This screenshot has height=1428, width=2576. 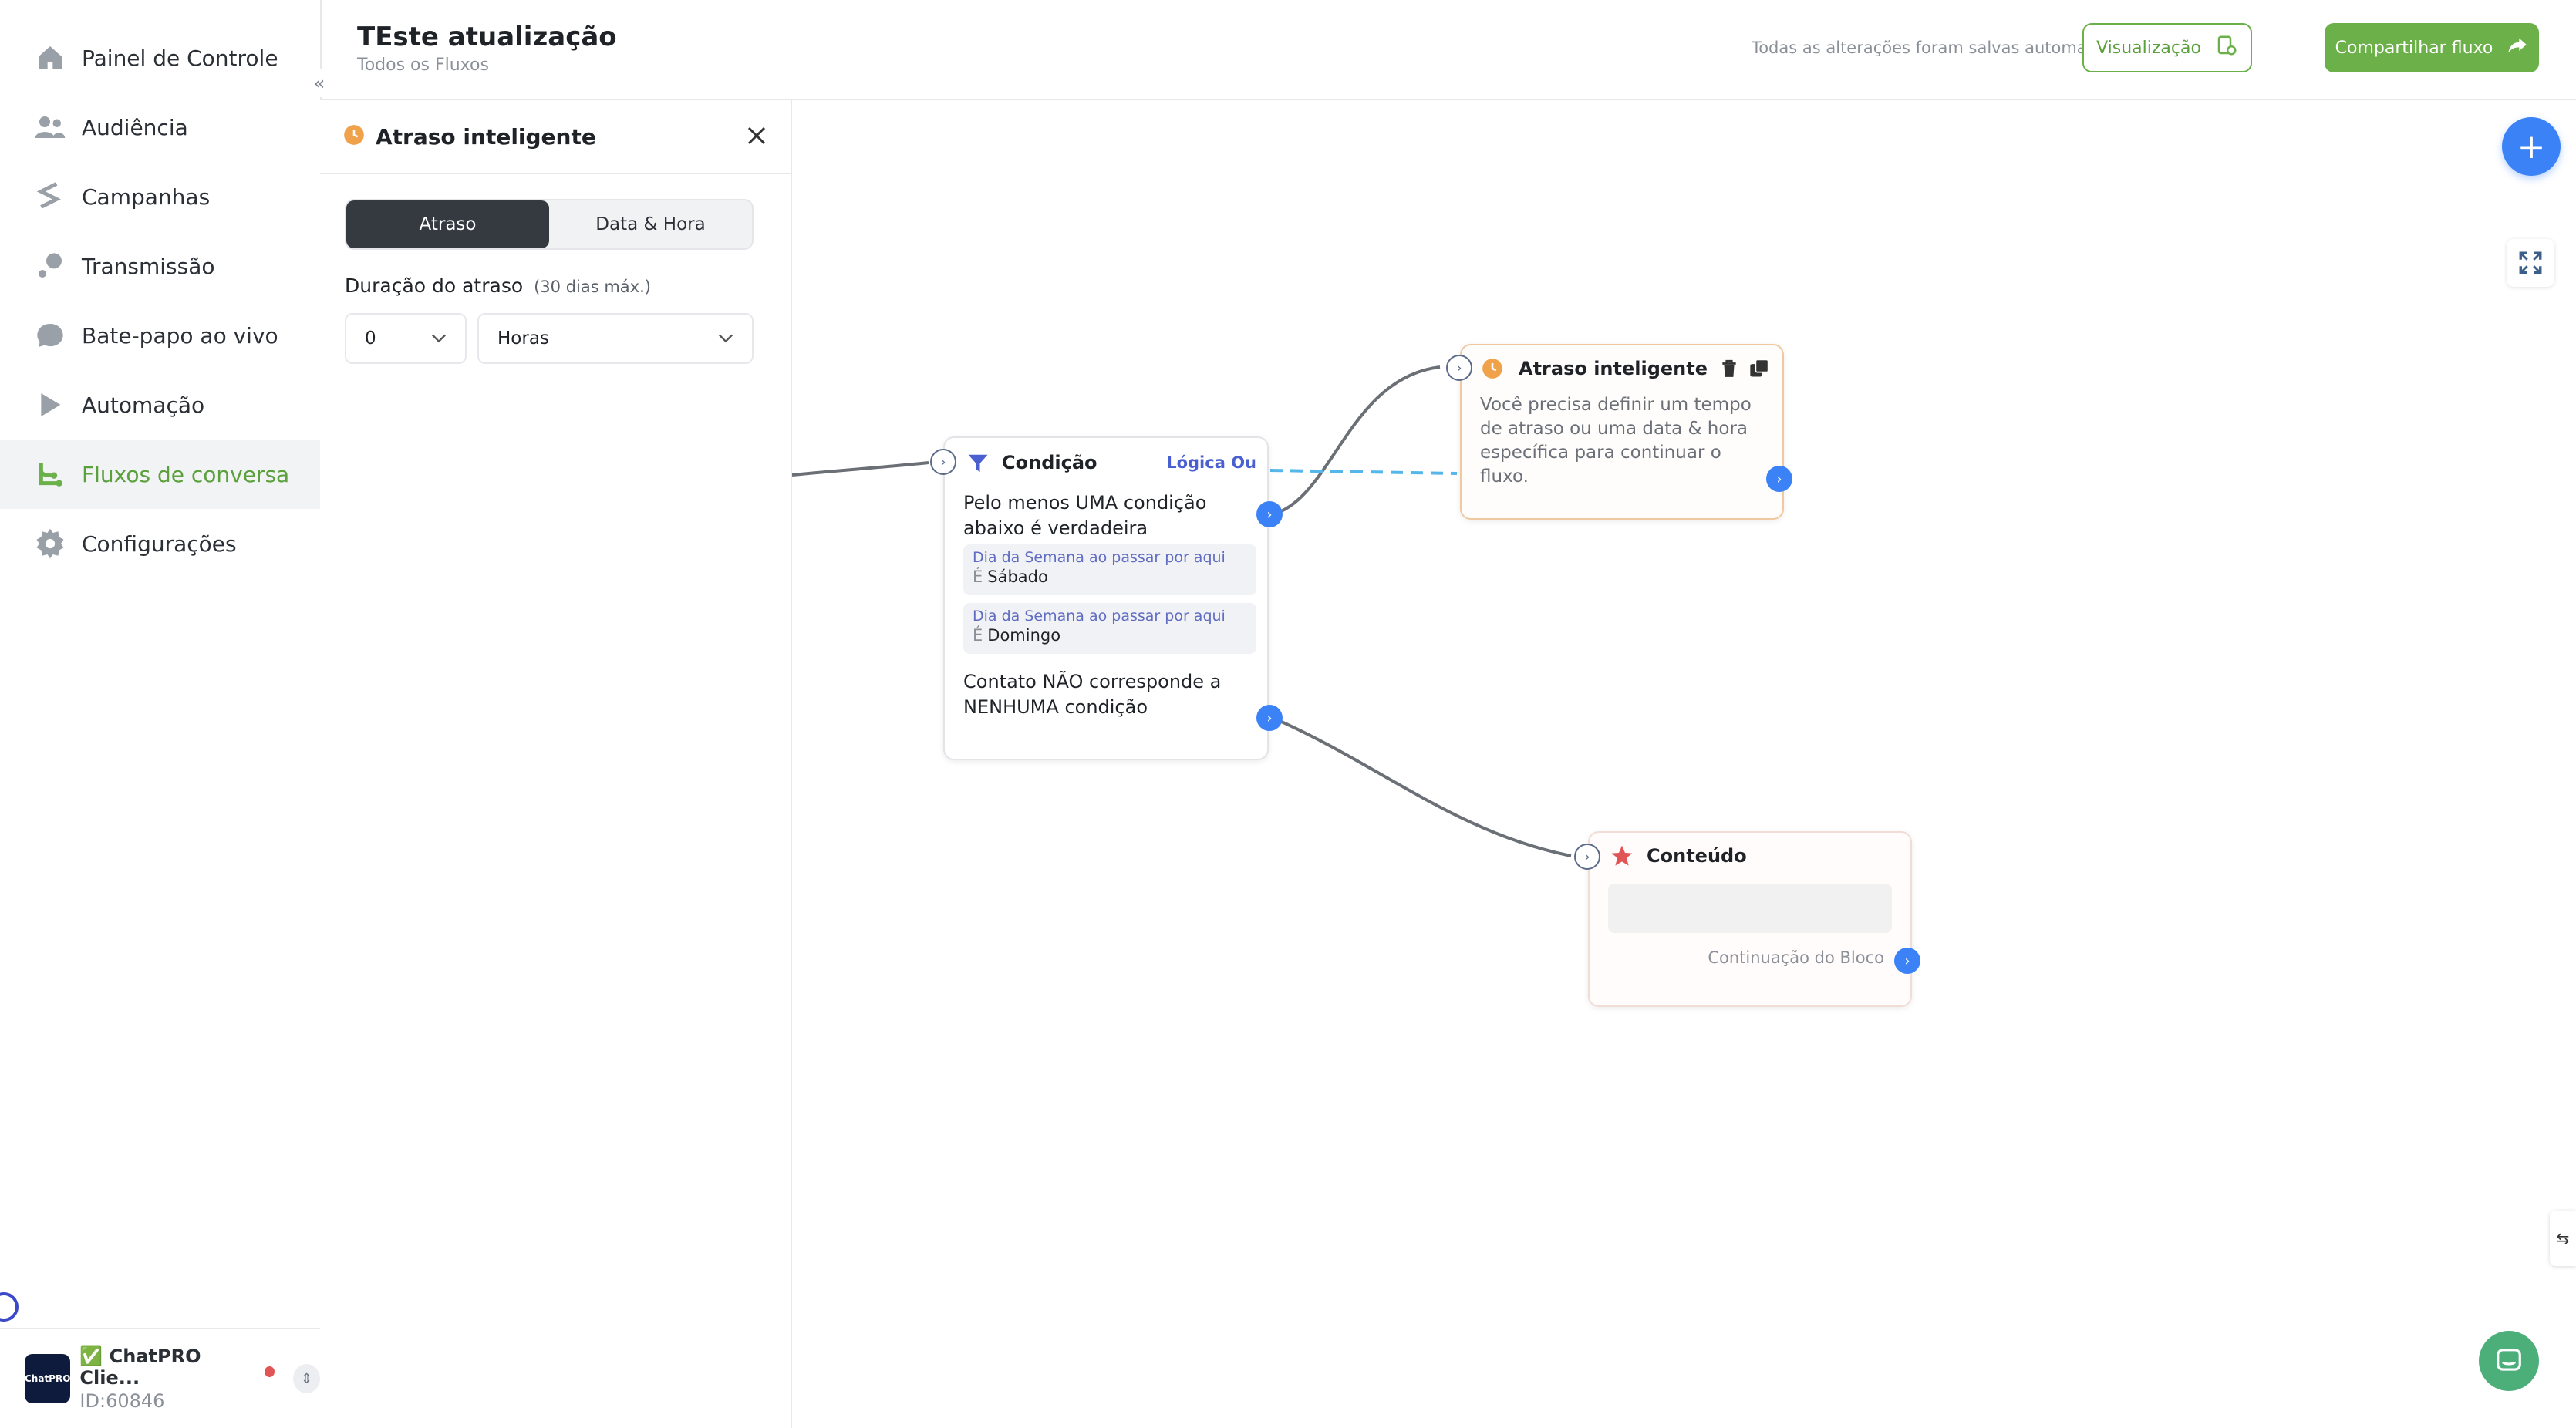 What do you see at coordinates (1796, 957) in the screenshot?
I see `block-continuation-label: Continuação do Bloco` at bounding box center [1796, 957].